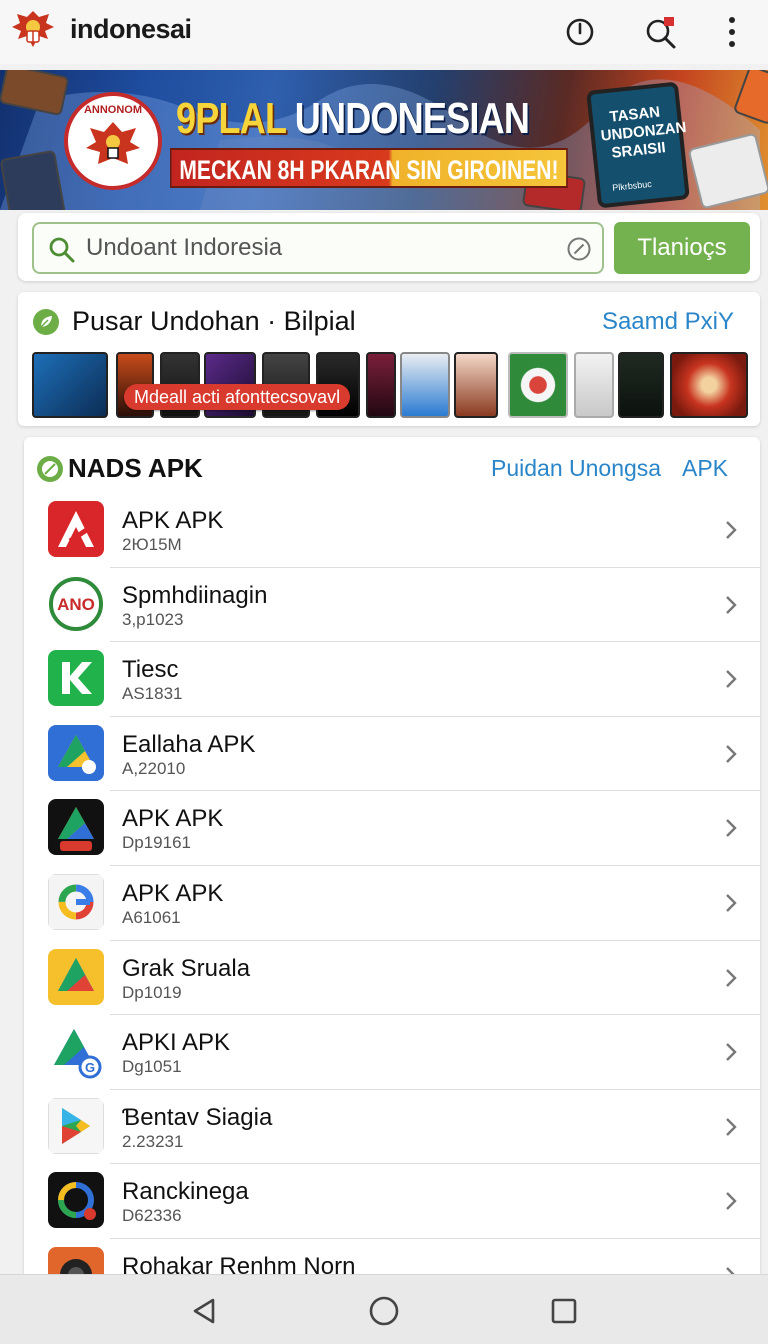 Image resolution: width=768 pixels, height=1344 pixels. I want to click on svg-text: G, so click(90, 1067).